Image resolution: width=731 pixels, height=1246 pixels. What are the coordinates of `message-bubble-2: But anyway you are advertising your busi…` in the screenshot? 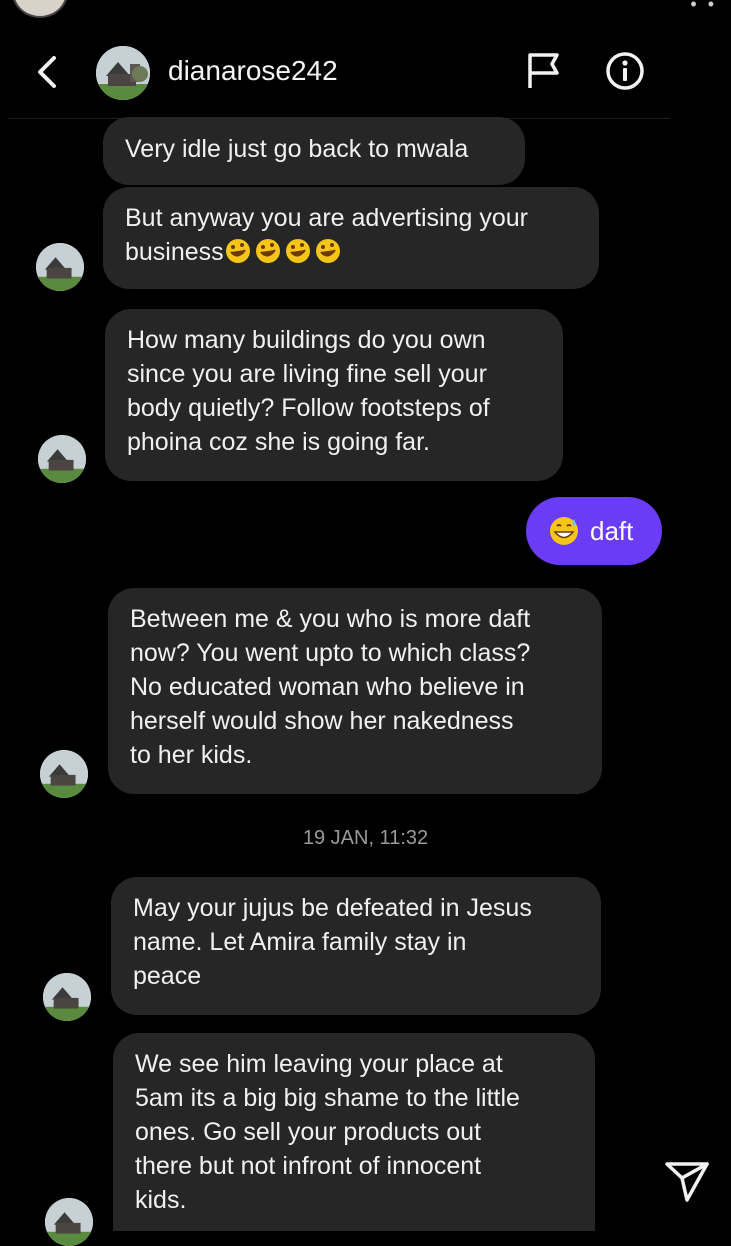 It's located at (351, 238).